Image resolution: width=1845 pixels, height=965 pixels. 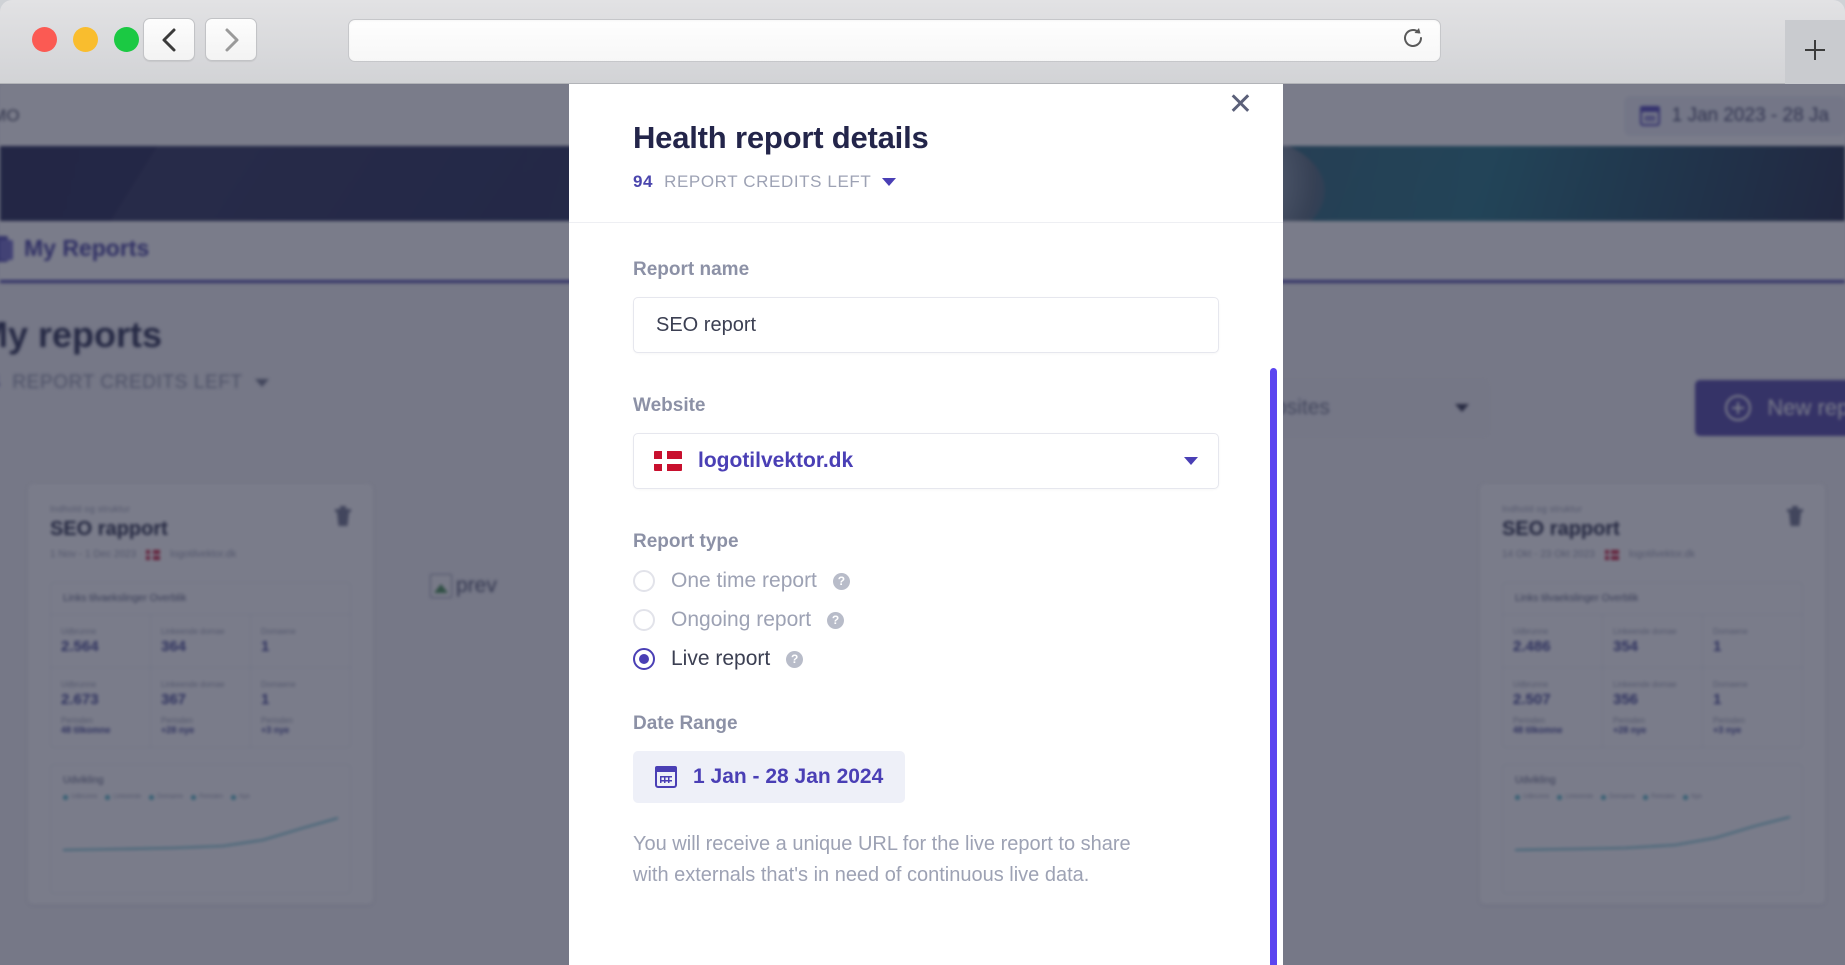 I want to click on date-range-button: 1 Jan - 28 Jan 2024, so click(x=769, y=777).